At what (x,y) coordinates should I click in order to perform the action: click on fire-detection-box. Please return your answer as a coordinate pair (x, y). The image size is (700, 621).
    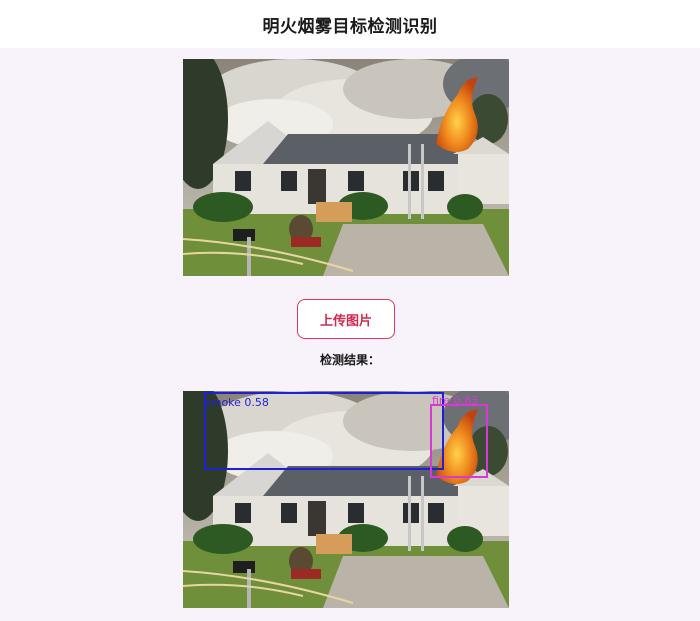
    Looking at the image, I should click on (459, 441).